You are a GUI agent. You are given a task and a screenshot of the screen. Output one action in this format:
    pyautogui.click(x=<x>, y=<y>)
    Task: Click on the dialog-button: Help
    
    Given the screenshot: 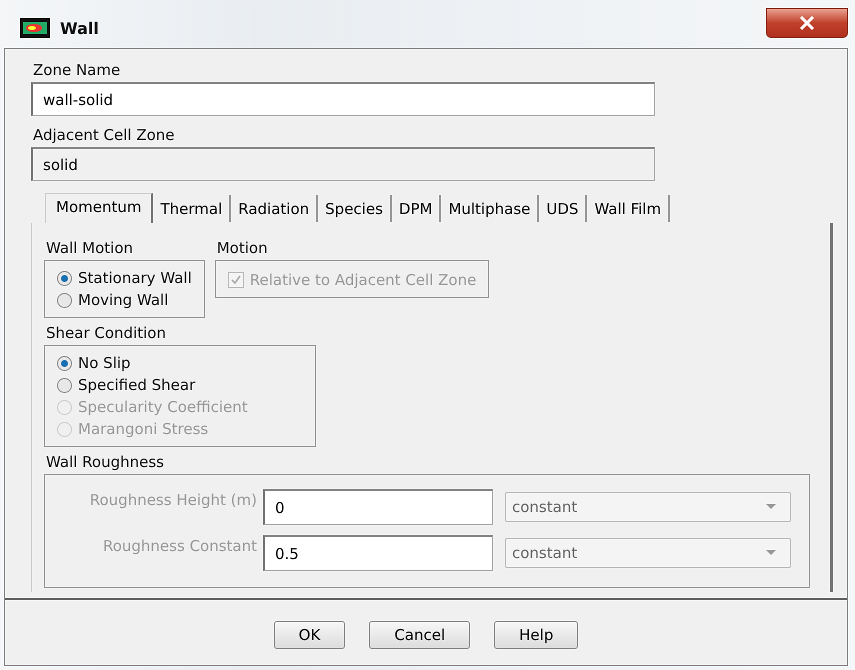 What is the action you would take?
    pyautogui.click(x=536, y=634)
    